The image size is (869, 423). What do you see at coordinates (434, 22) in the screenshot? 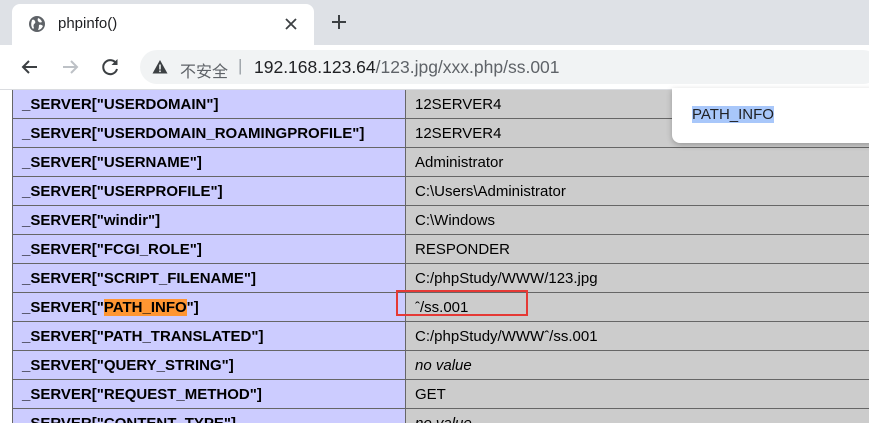
I see `tab-strip: phpinfo()` at bounding box center [434, 22].